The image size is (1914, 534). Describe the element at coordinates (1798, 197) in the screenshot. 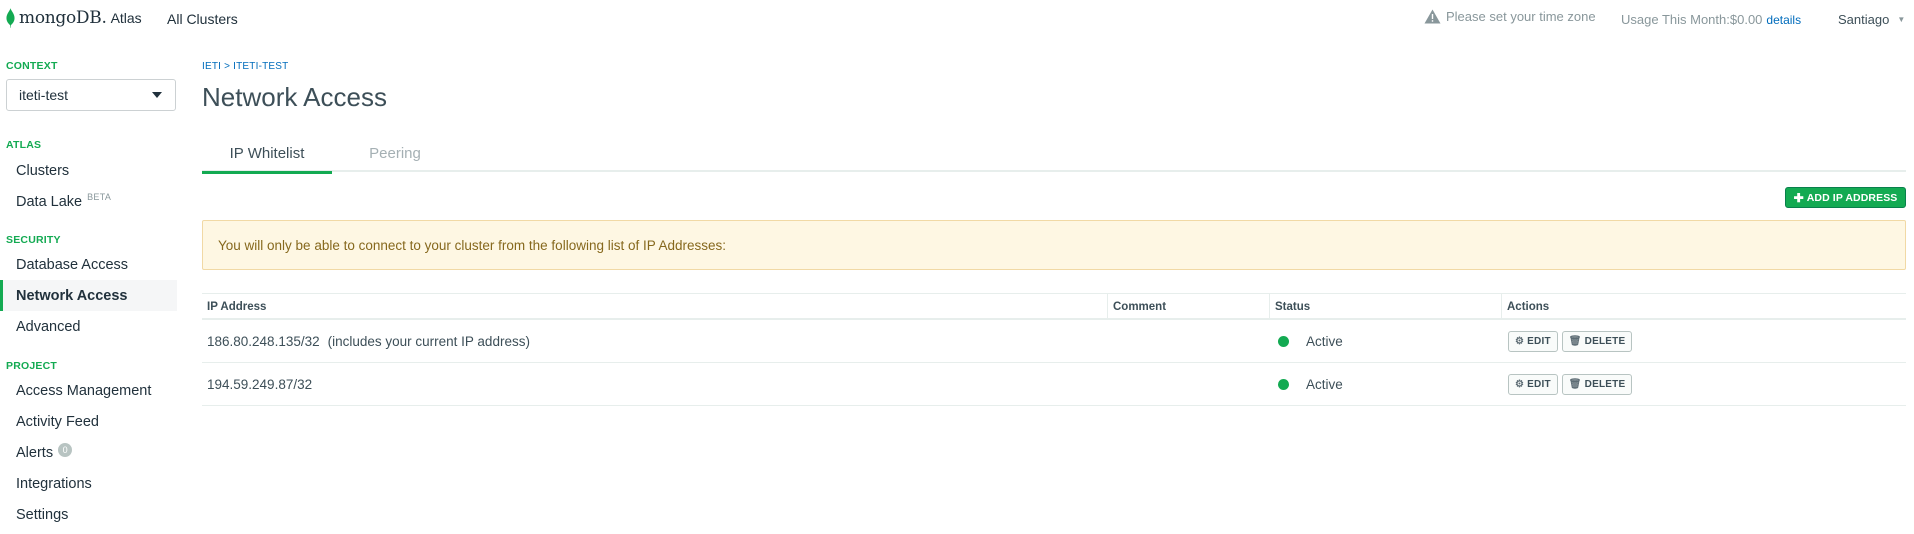

I see `plus-icon: ✚` at that location.